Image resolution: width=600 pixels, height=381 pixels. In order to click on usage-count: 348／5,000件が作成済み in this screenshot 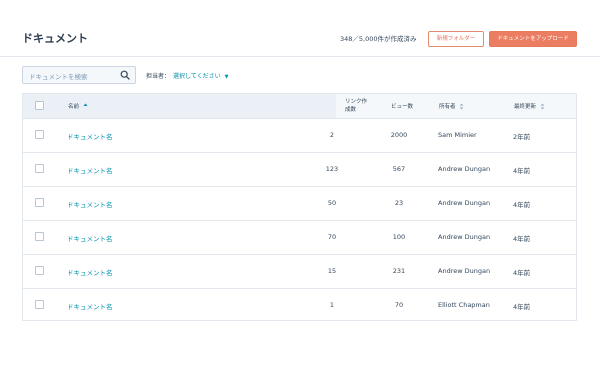, I will do `click(378, 39)`.